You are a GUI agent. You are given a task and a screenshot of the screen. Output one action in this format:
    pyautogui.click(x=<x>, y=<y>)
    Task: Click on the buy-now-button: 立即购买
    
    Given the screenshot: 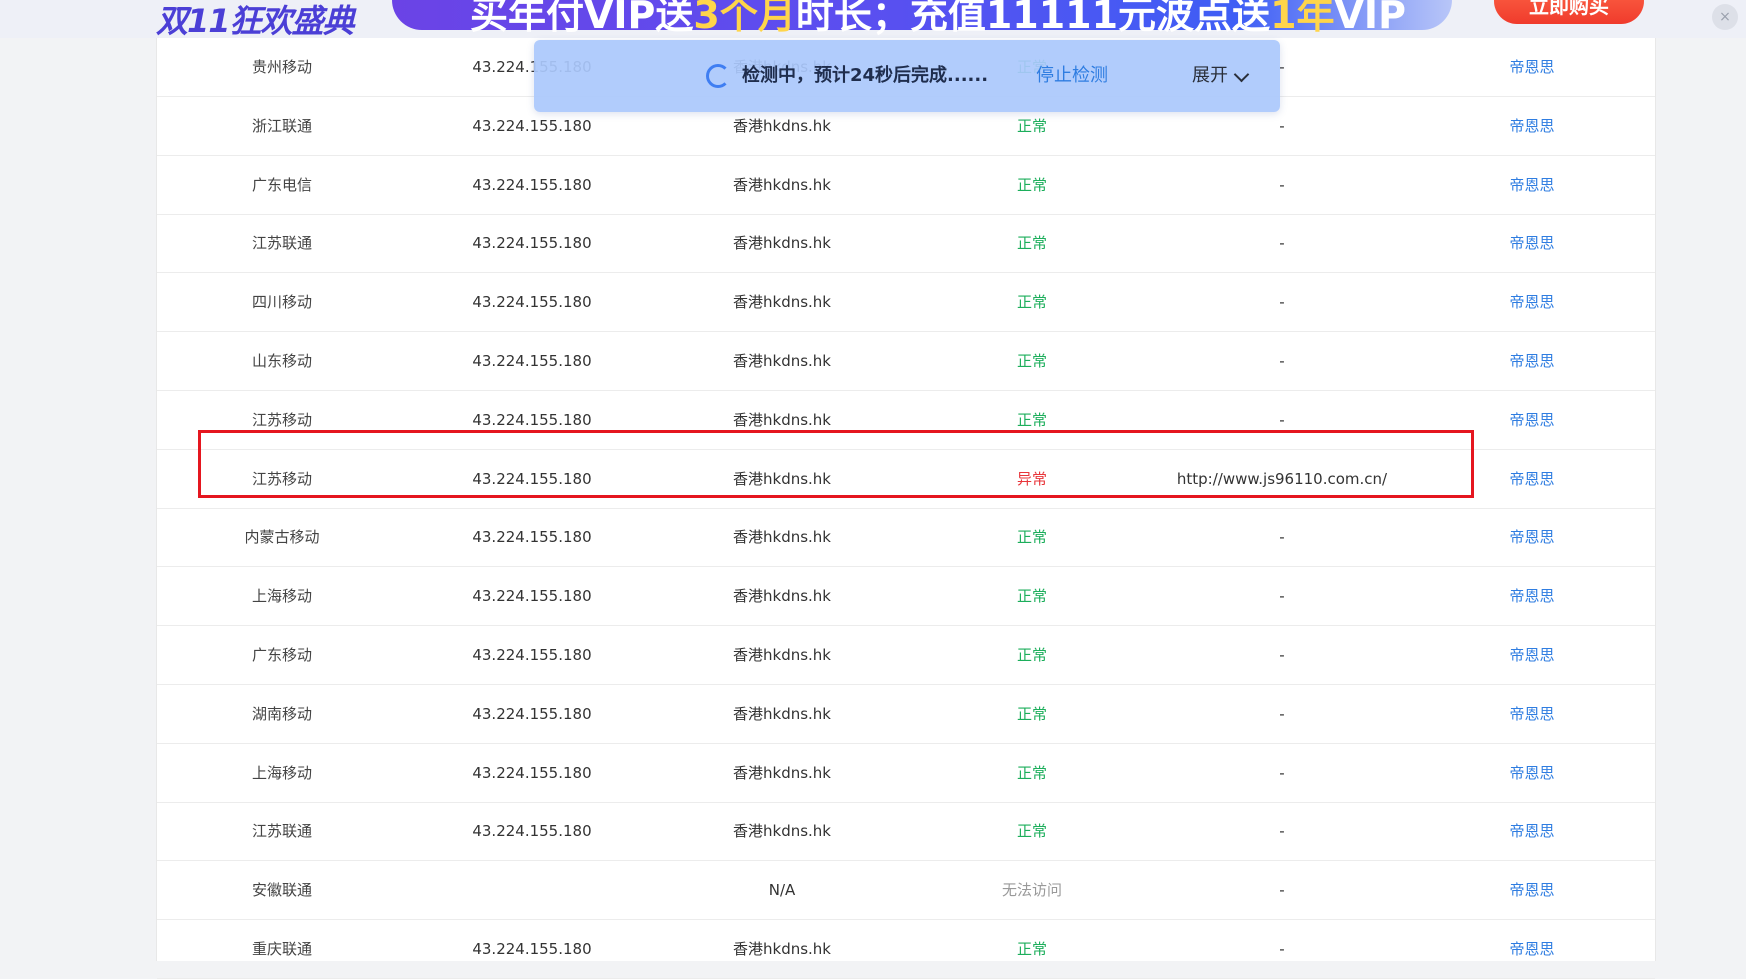 What is the action you would take?
    pyautogui.click(x=1569, y=12)
    